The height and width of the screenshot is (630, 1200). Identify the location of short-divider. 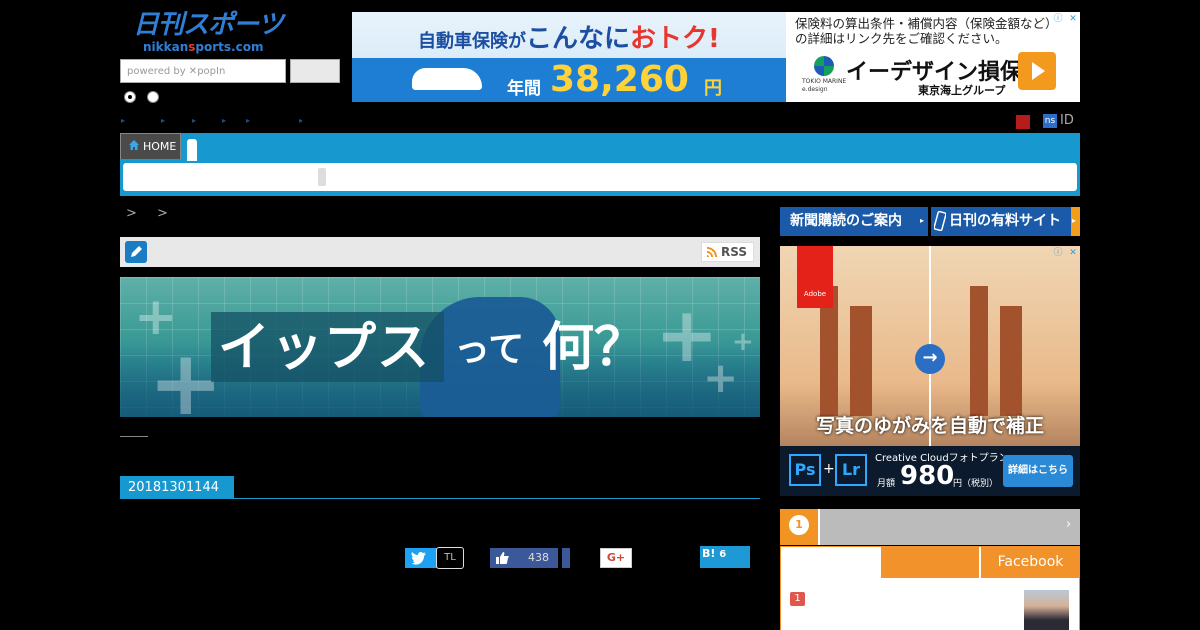
(134, 436).